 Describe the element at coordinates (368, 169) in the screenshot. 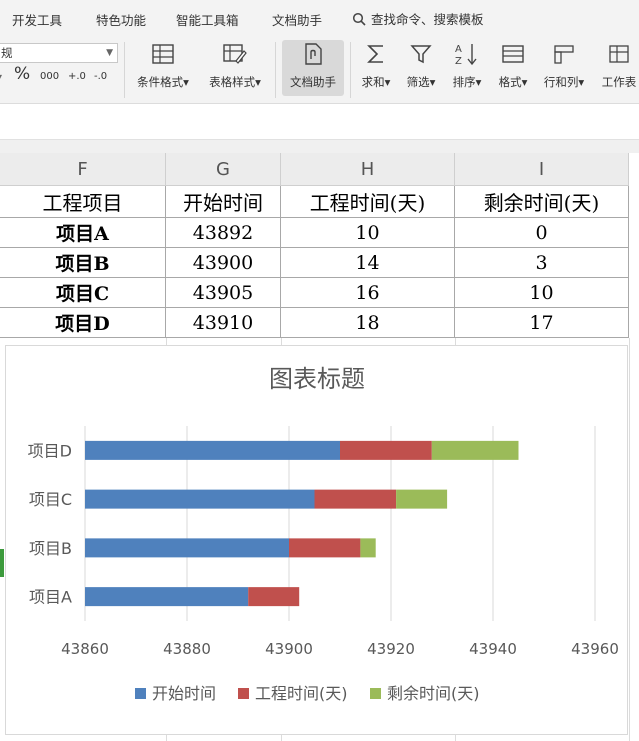

I see `column-header-h: H` at that location.